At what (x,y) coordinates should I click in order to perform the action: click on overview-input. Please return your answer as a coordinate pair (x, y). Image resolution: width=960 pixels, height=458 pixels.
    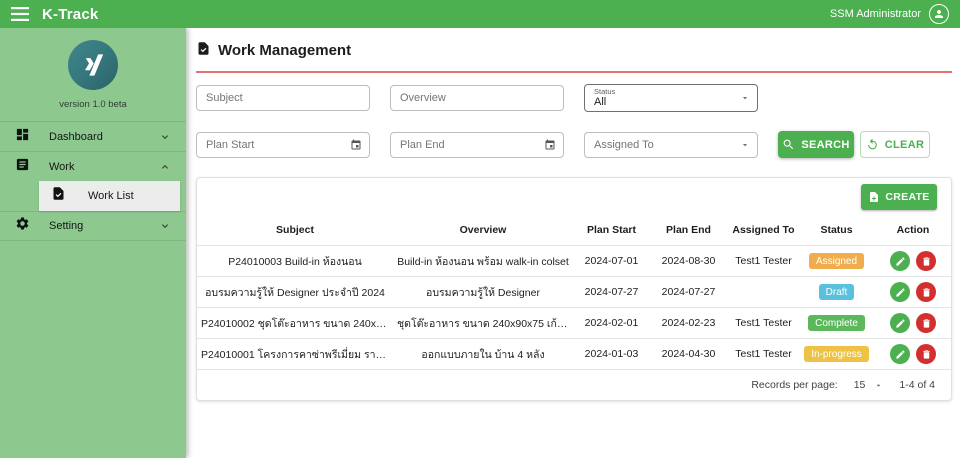
    Looking at the image, I should click on (477, 98).